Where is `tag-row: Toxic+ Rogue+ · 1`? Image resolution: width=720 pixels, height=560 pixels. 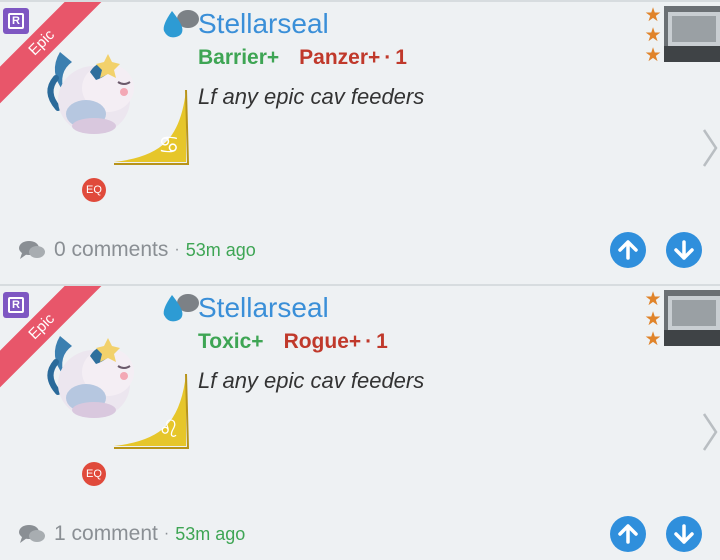
tag-row: Toxic+ Rogue+ · 1 is located at coordinates (293, 342).